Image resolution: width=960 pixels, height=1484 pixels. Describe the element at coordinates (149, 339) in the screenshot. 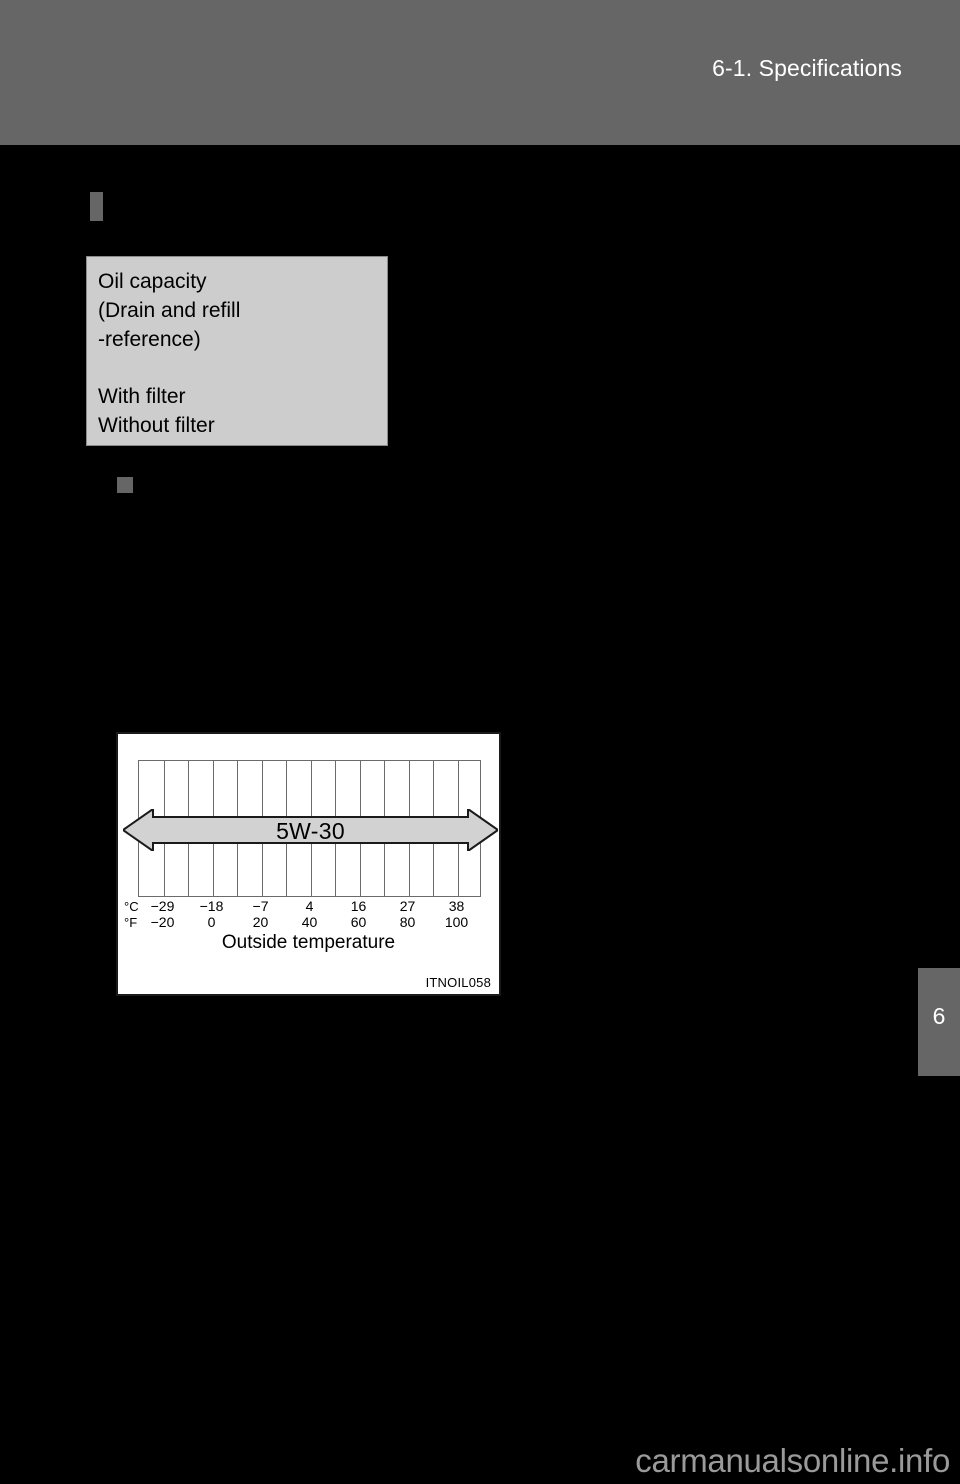

I see `oil-capacity-line-3: -reference)` at that location.